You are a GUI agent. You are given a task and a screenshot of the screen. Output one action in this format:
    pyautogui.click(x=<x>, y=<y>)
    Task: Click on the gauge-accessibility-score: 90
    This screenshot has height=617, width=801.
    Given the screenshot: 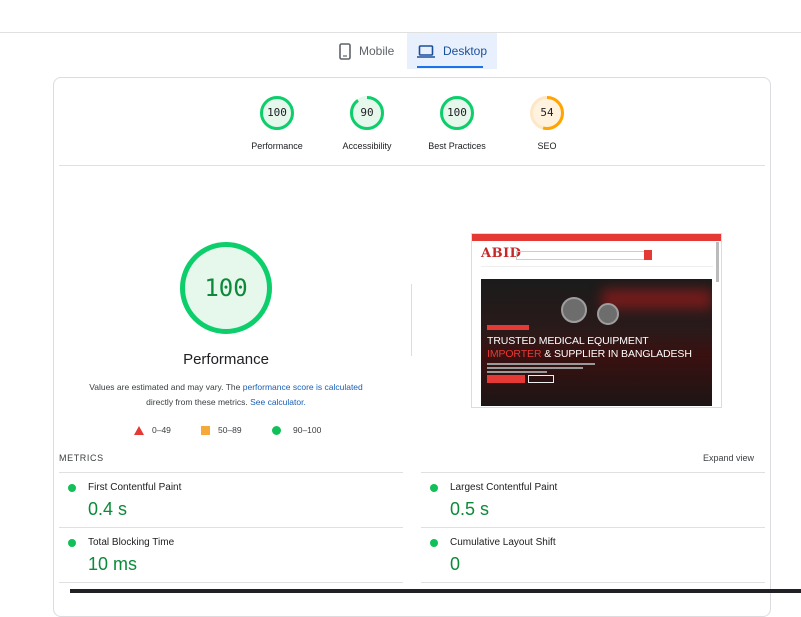 What is the action you would take?
    pyautogui.click(x=367, y=112)
    